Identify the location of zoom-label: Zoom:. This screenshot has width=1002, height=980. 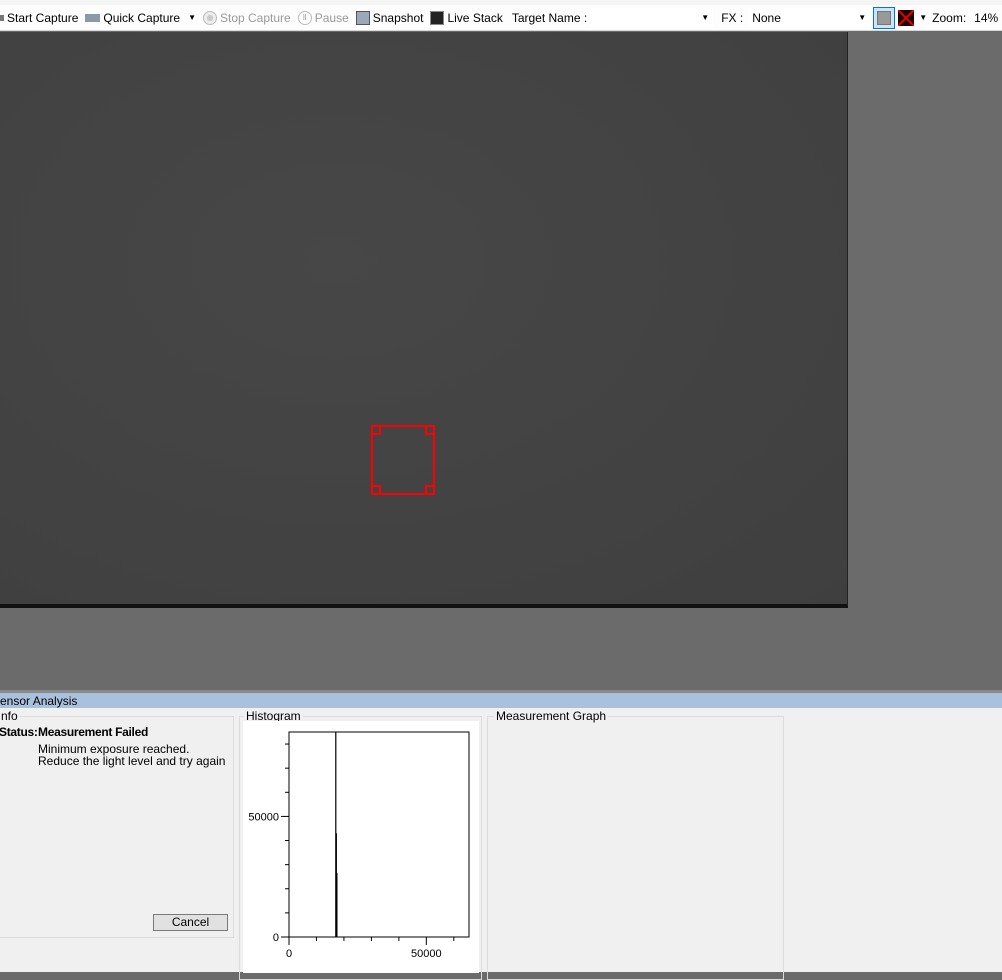
(949, 17).